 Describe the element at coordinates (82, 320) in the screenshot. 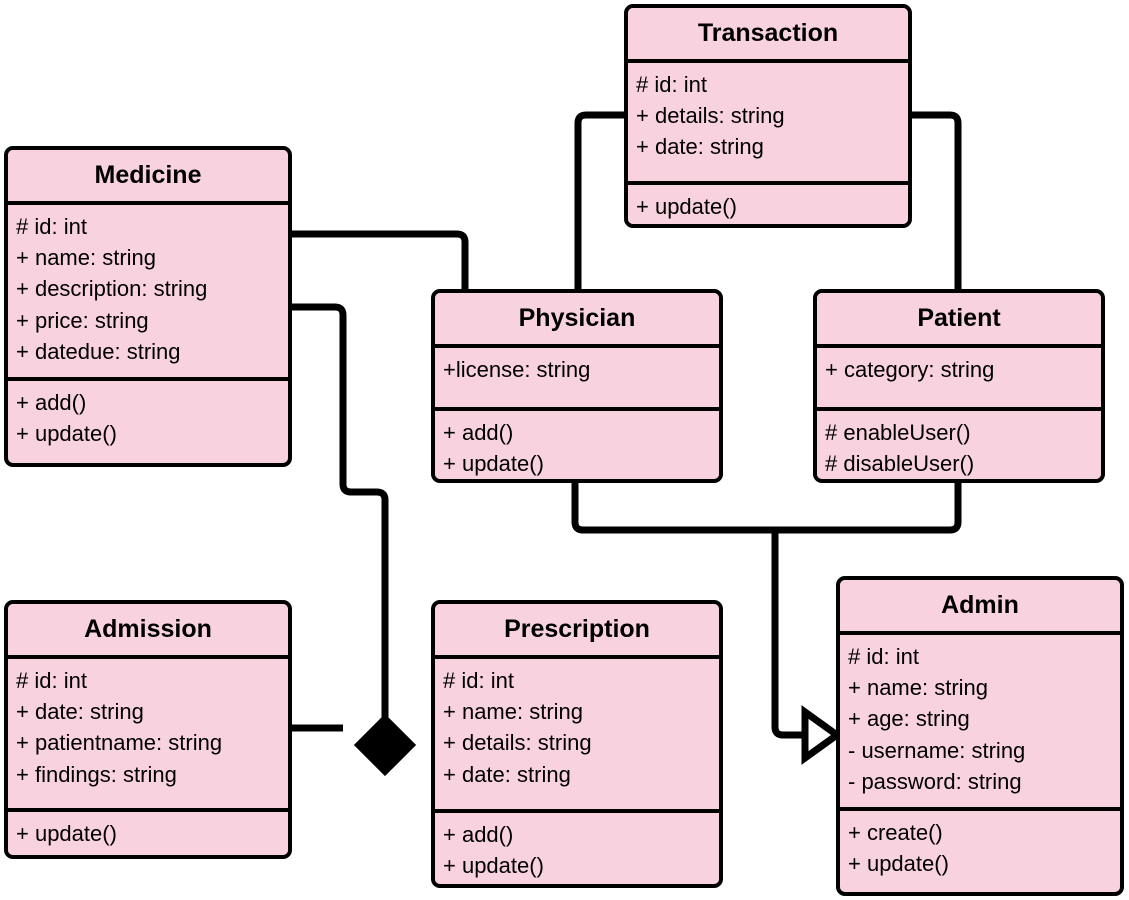

I see `attribute: + price: string` at that location.